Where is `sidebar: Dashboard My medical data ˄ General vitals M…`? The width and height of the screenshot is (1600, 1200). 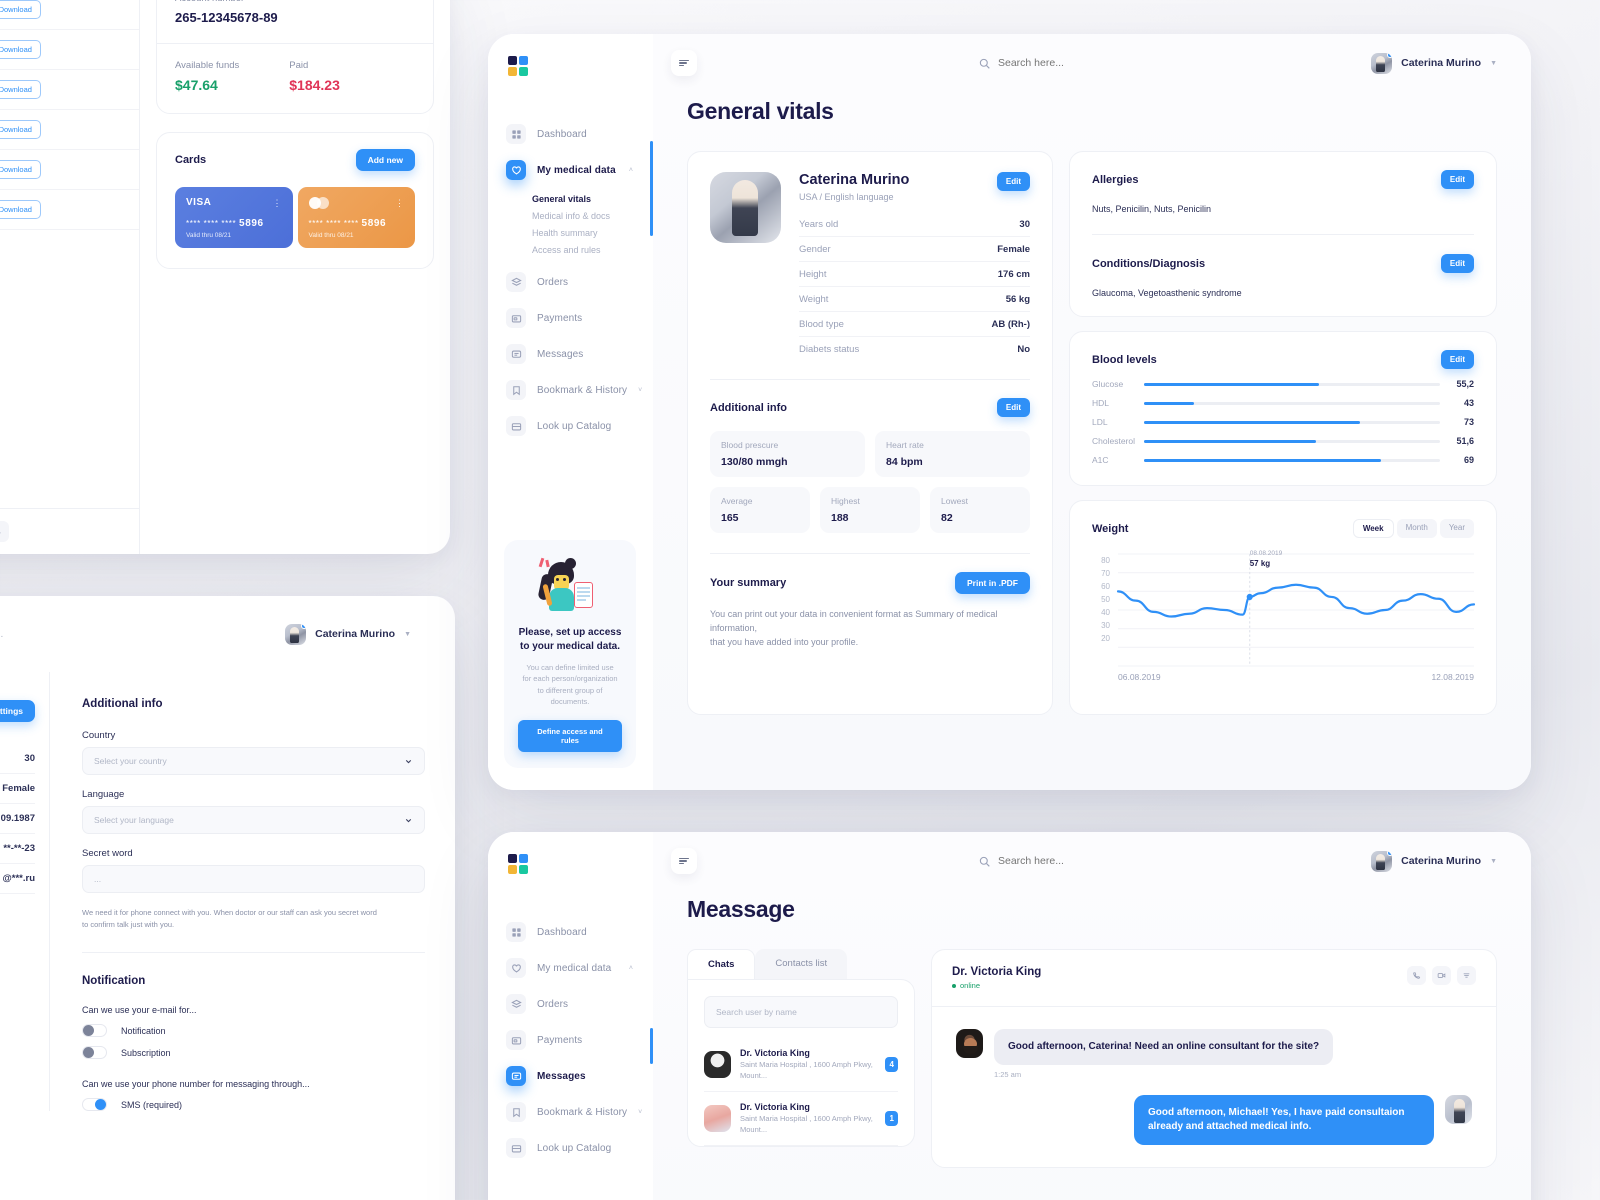
sidebar: Dashboard My medical data ˄ General vitals M… is located at coordinates (570, 412).